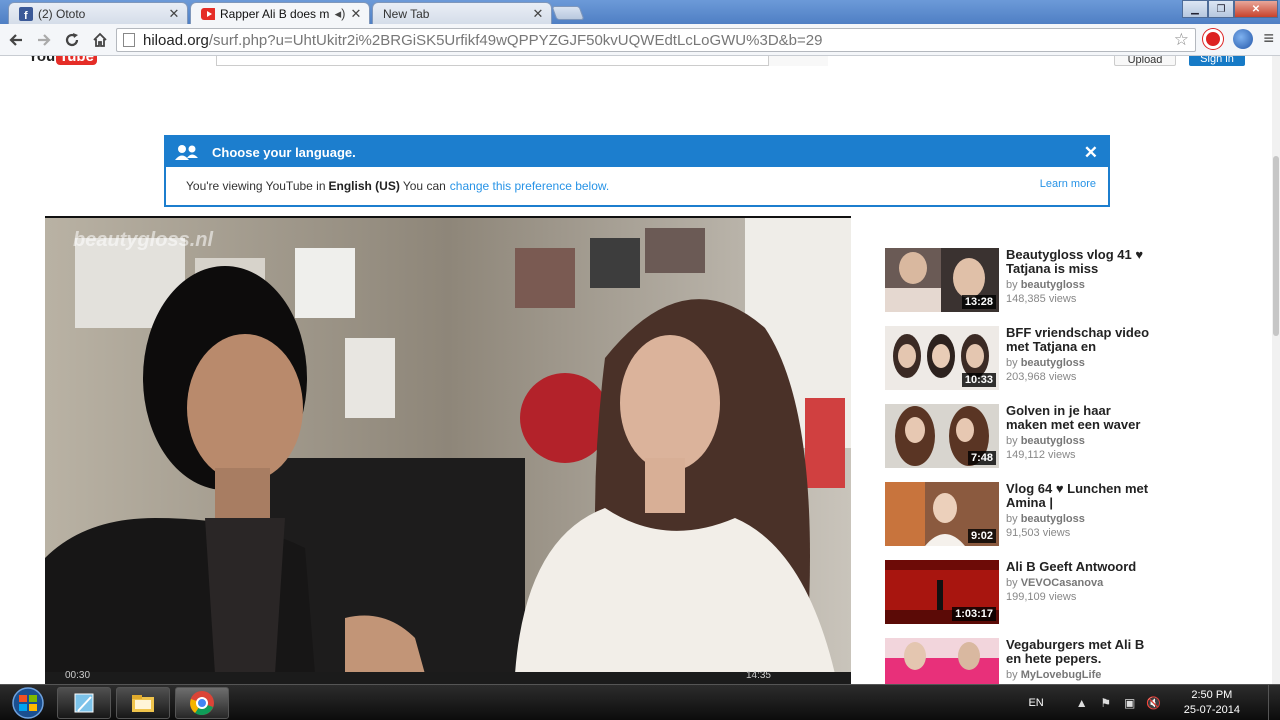  Describe the element at coordinates (1211, 710) in the screenshot. I see `clock-date: 25-07-2014` at that location.